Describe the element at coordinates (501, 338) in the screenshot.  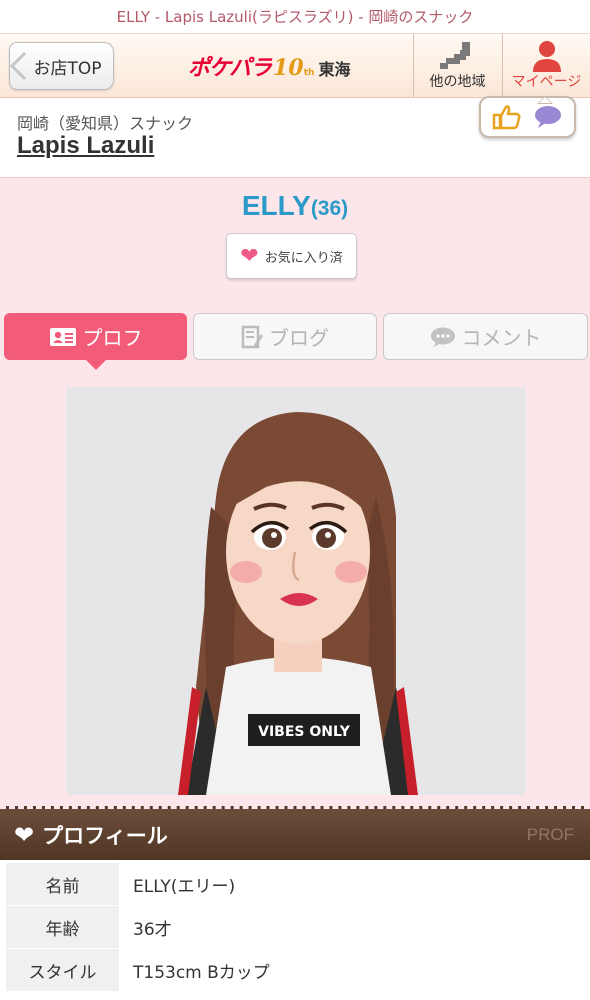
I see `tab-comment-label: コメント` at that location.